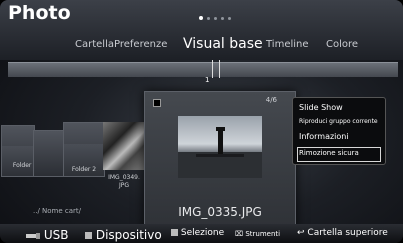 The height and width of the screenshot is (243, 403). Describe the element at coordinates (220, 212) in the screenshot. I see `focused-filename: IMG_0335.JPG` at that location.